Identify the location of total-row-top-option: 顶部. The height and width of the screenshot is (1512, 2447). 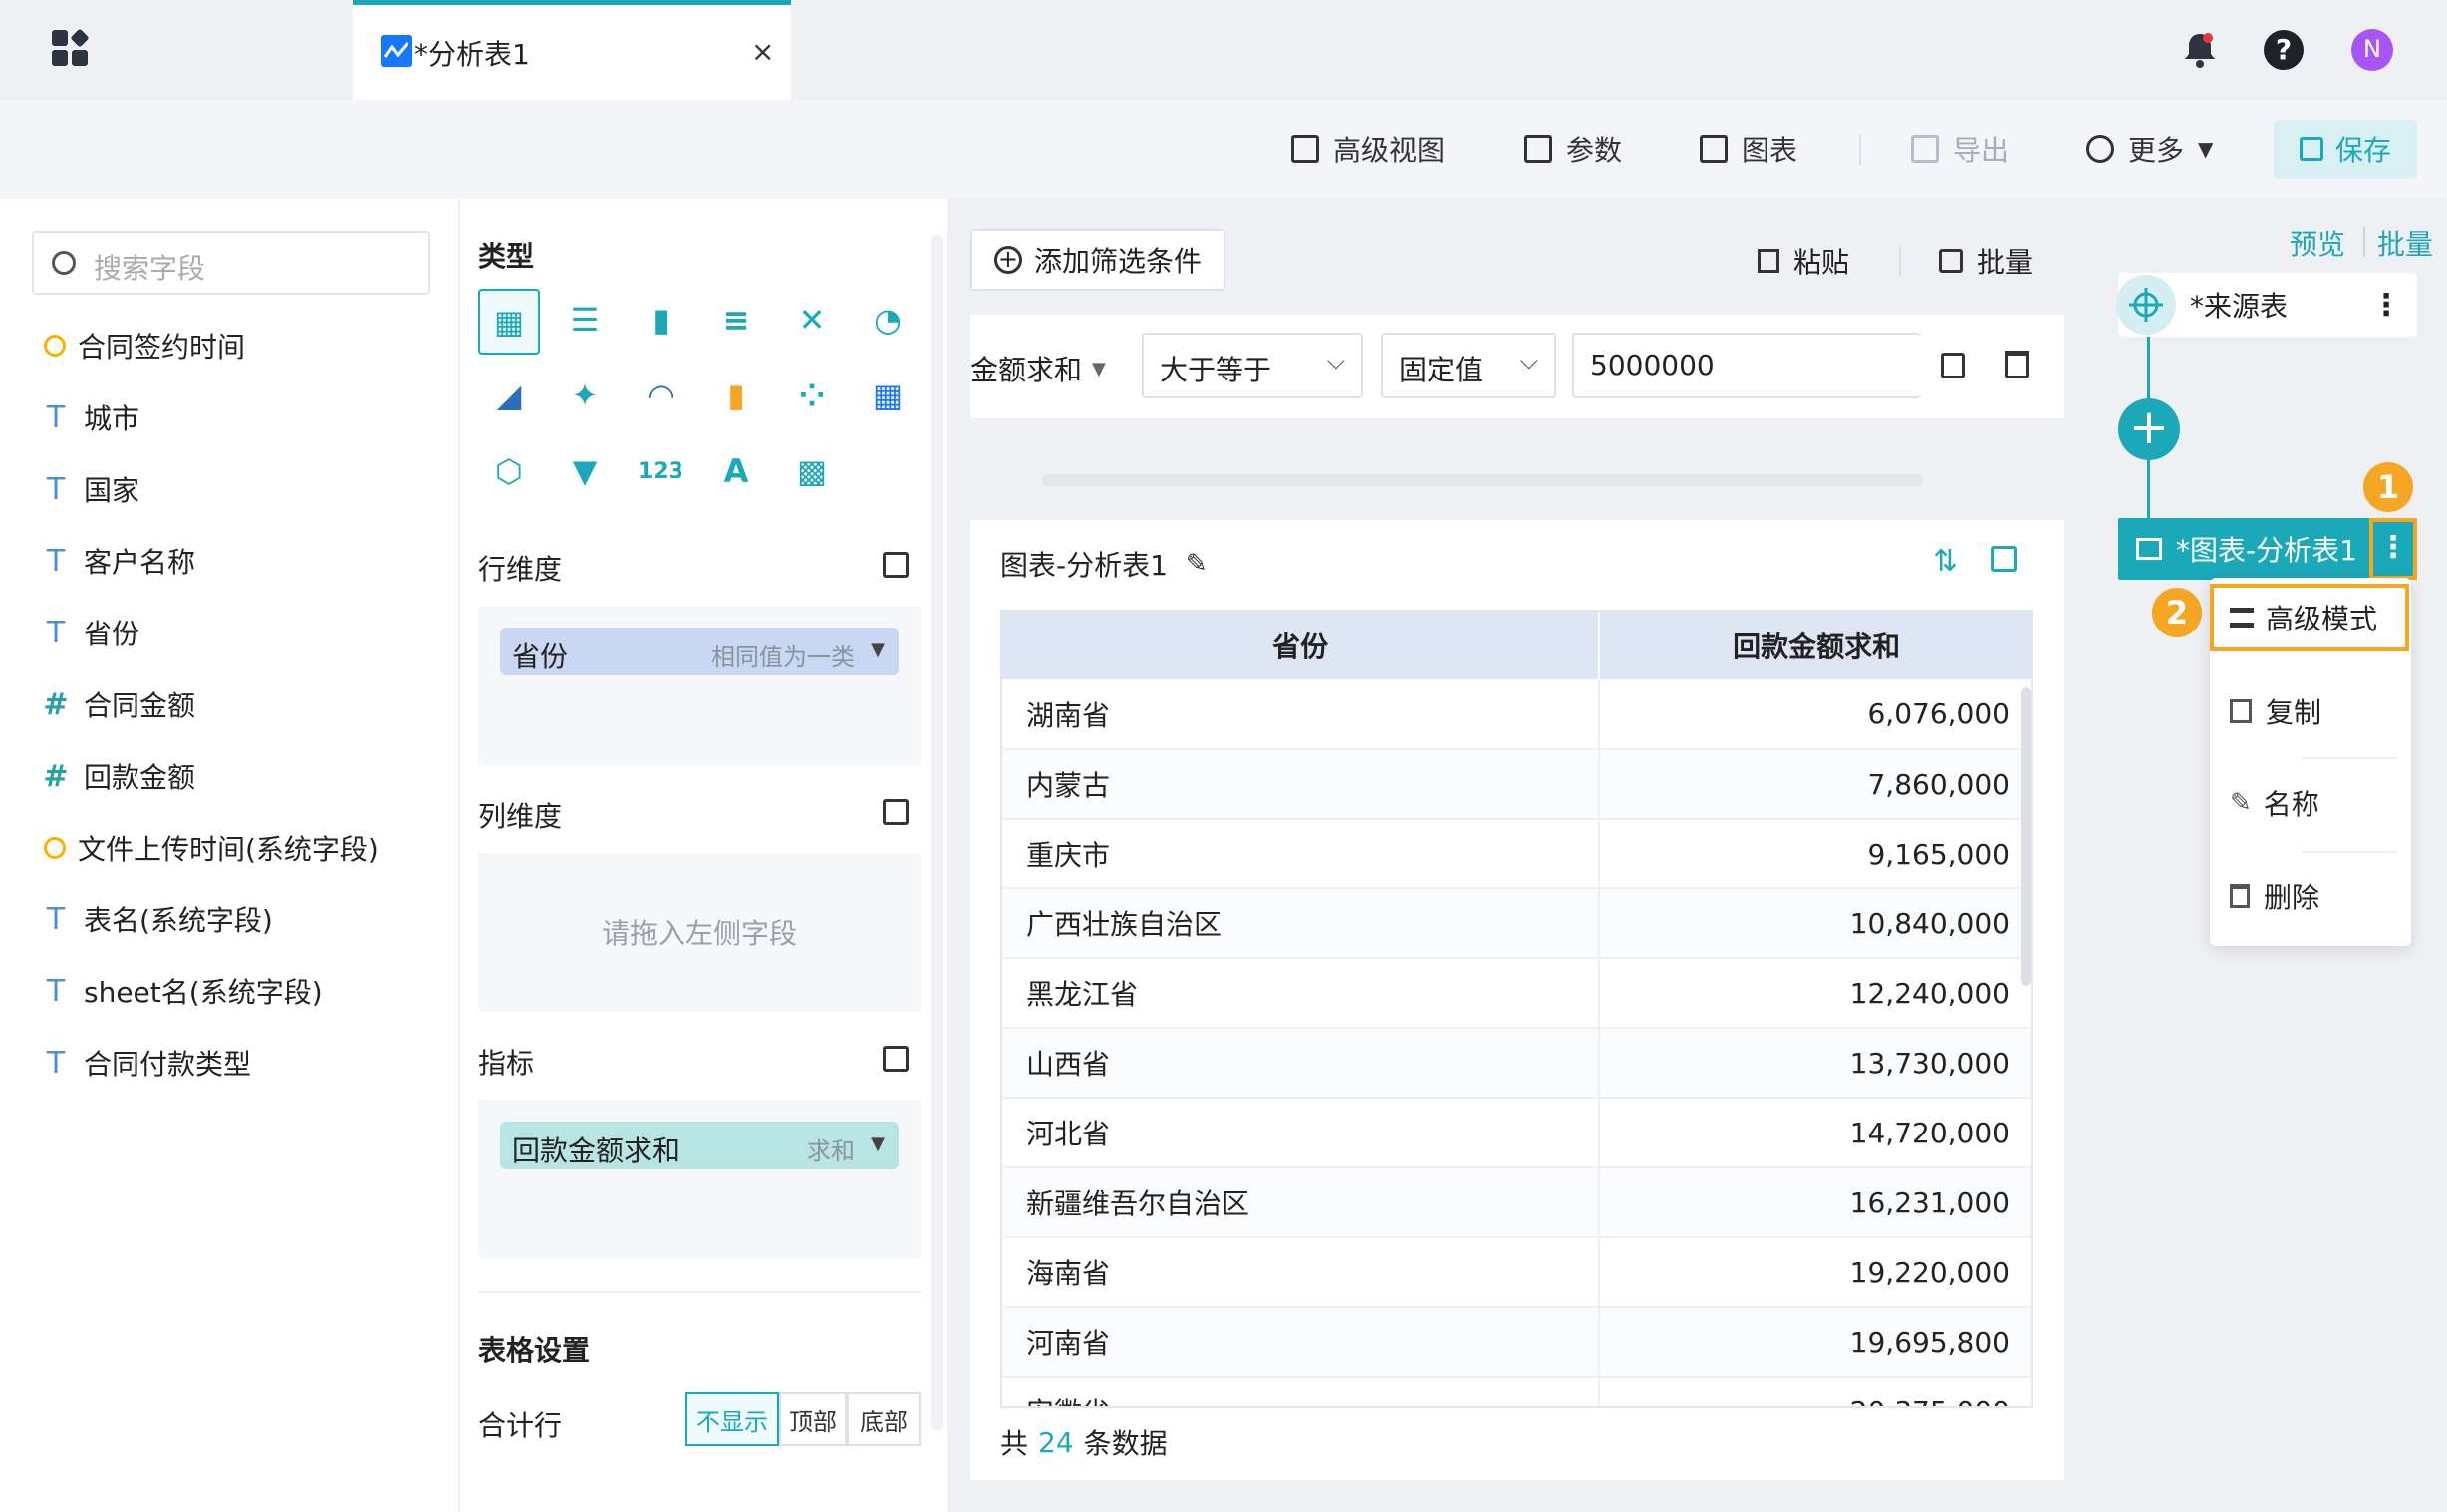
(813, 1419).